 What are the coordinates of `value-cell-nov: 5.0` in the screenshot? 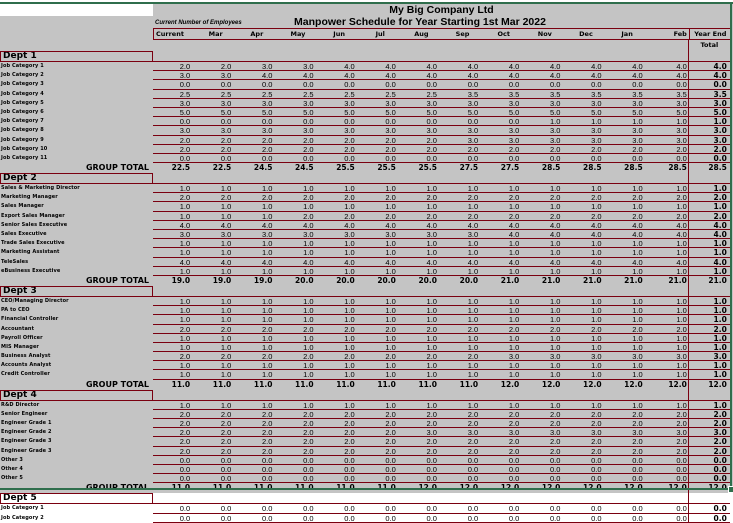 It's located at (543, 112).